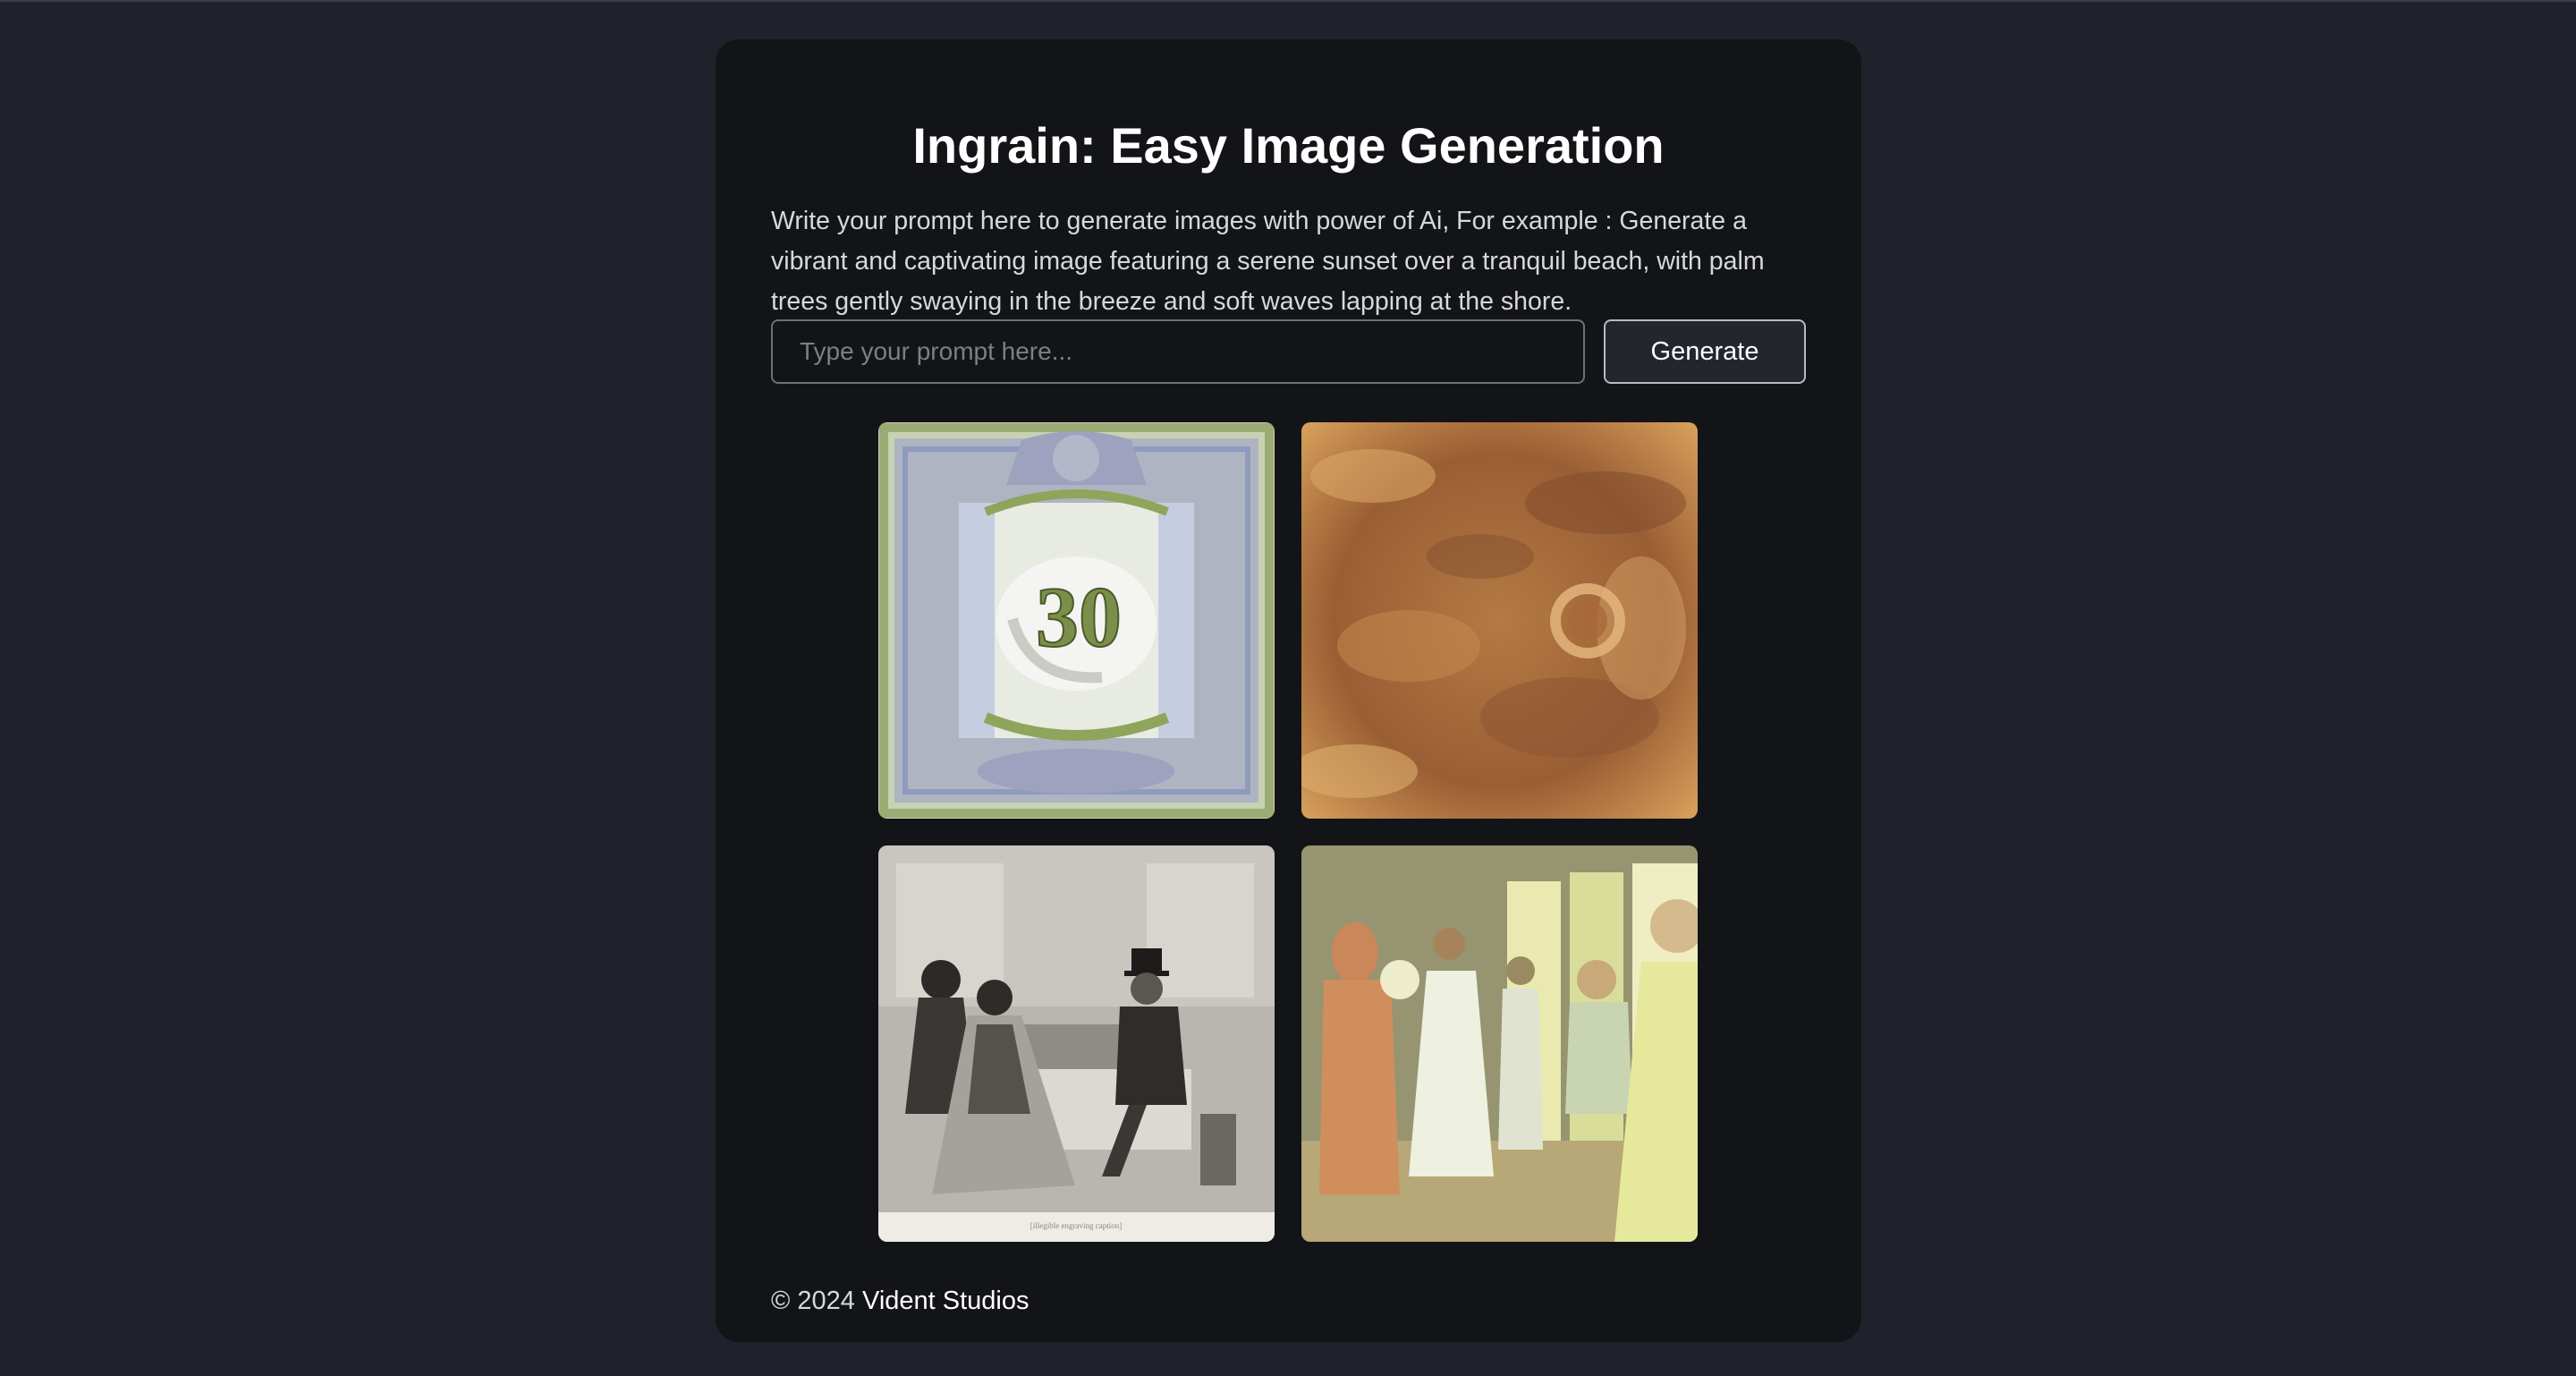 This screenshot has height=1376, width=2576. I want to click on footer-brand-link: Vident Studios, so click(946, 1301).